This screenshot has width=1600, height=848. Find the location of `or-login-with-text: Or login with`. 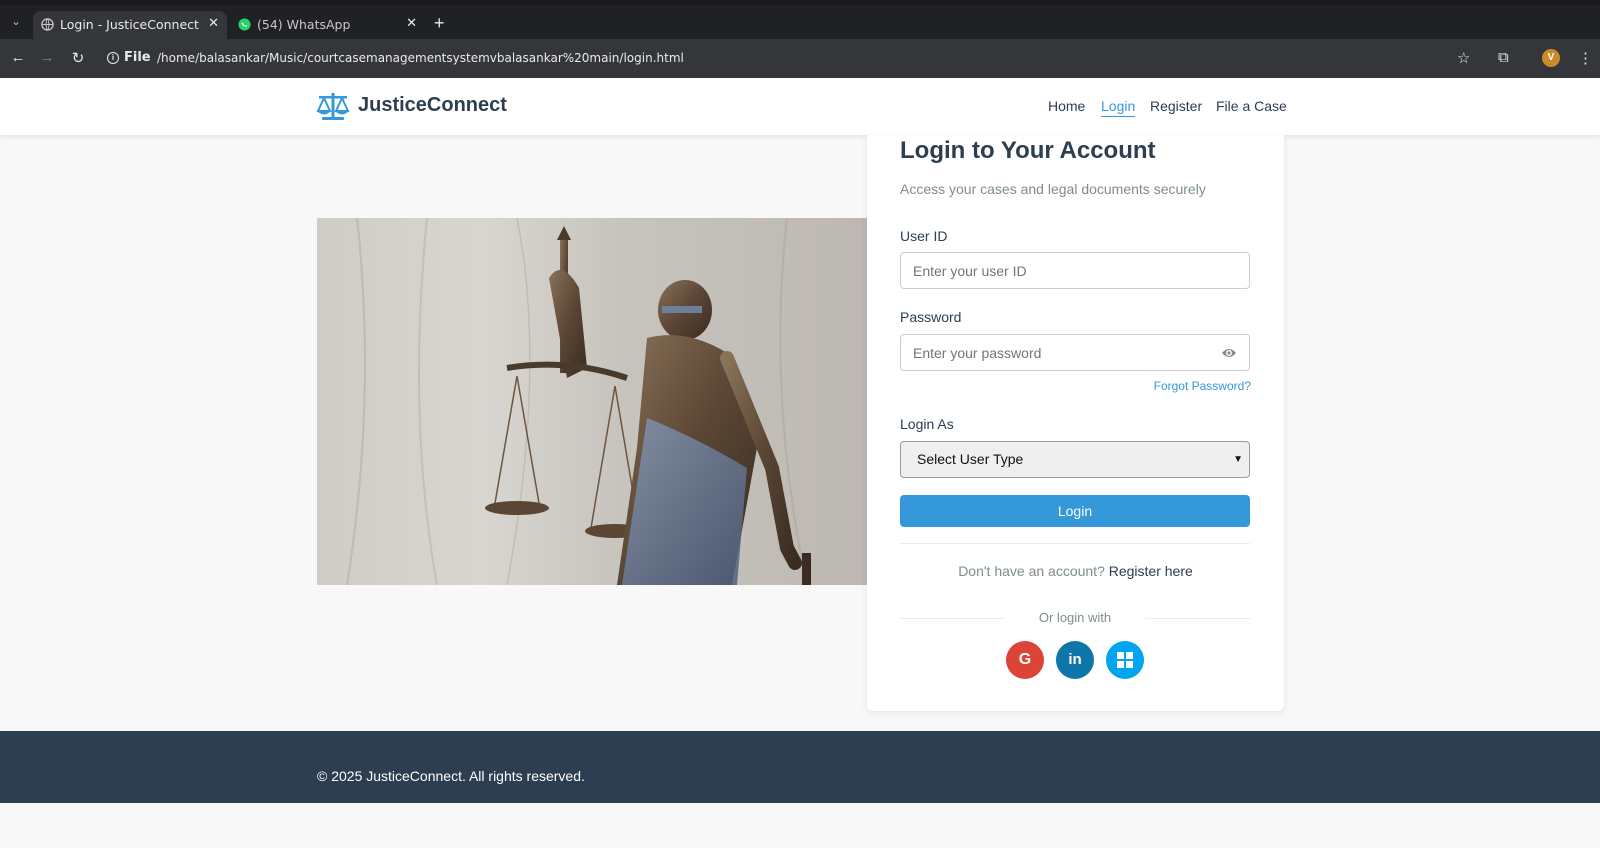

or-login-with-text: Or login with is located at coordinates (1075, 617).